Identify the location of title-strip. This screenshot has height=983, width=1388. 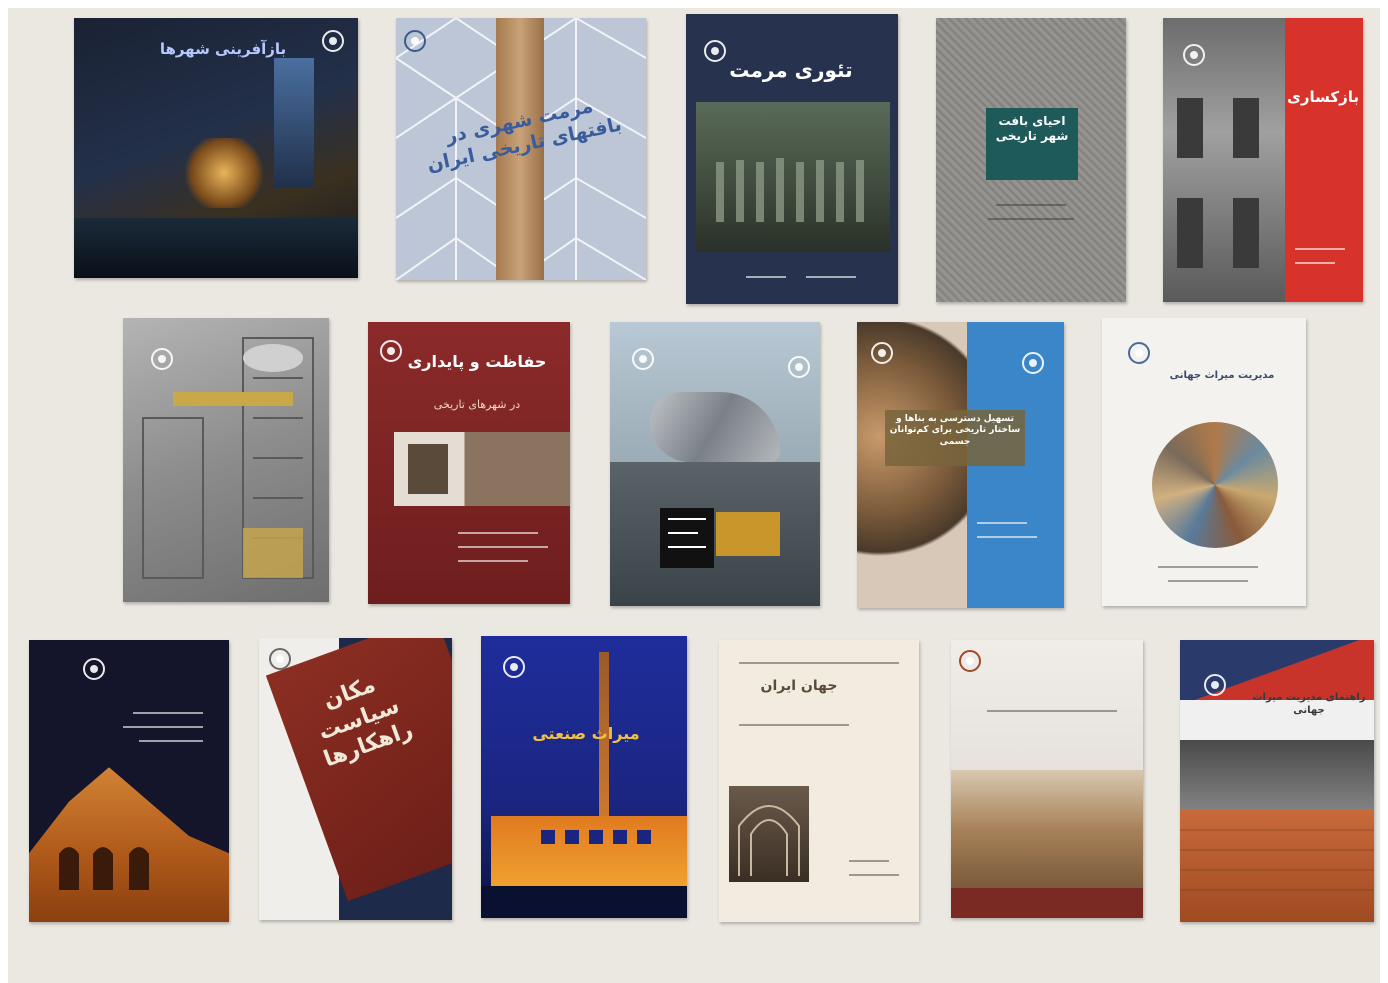
(233, 399).